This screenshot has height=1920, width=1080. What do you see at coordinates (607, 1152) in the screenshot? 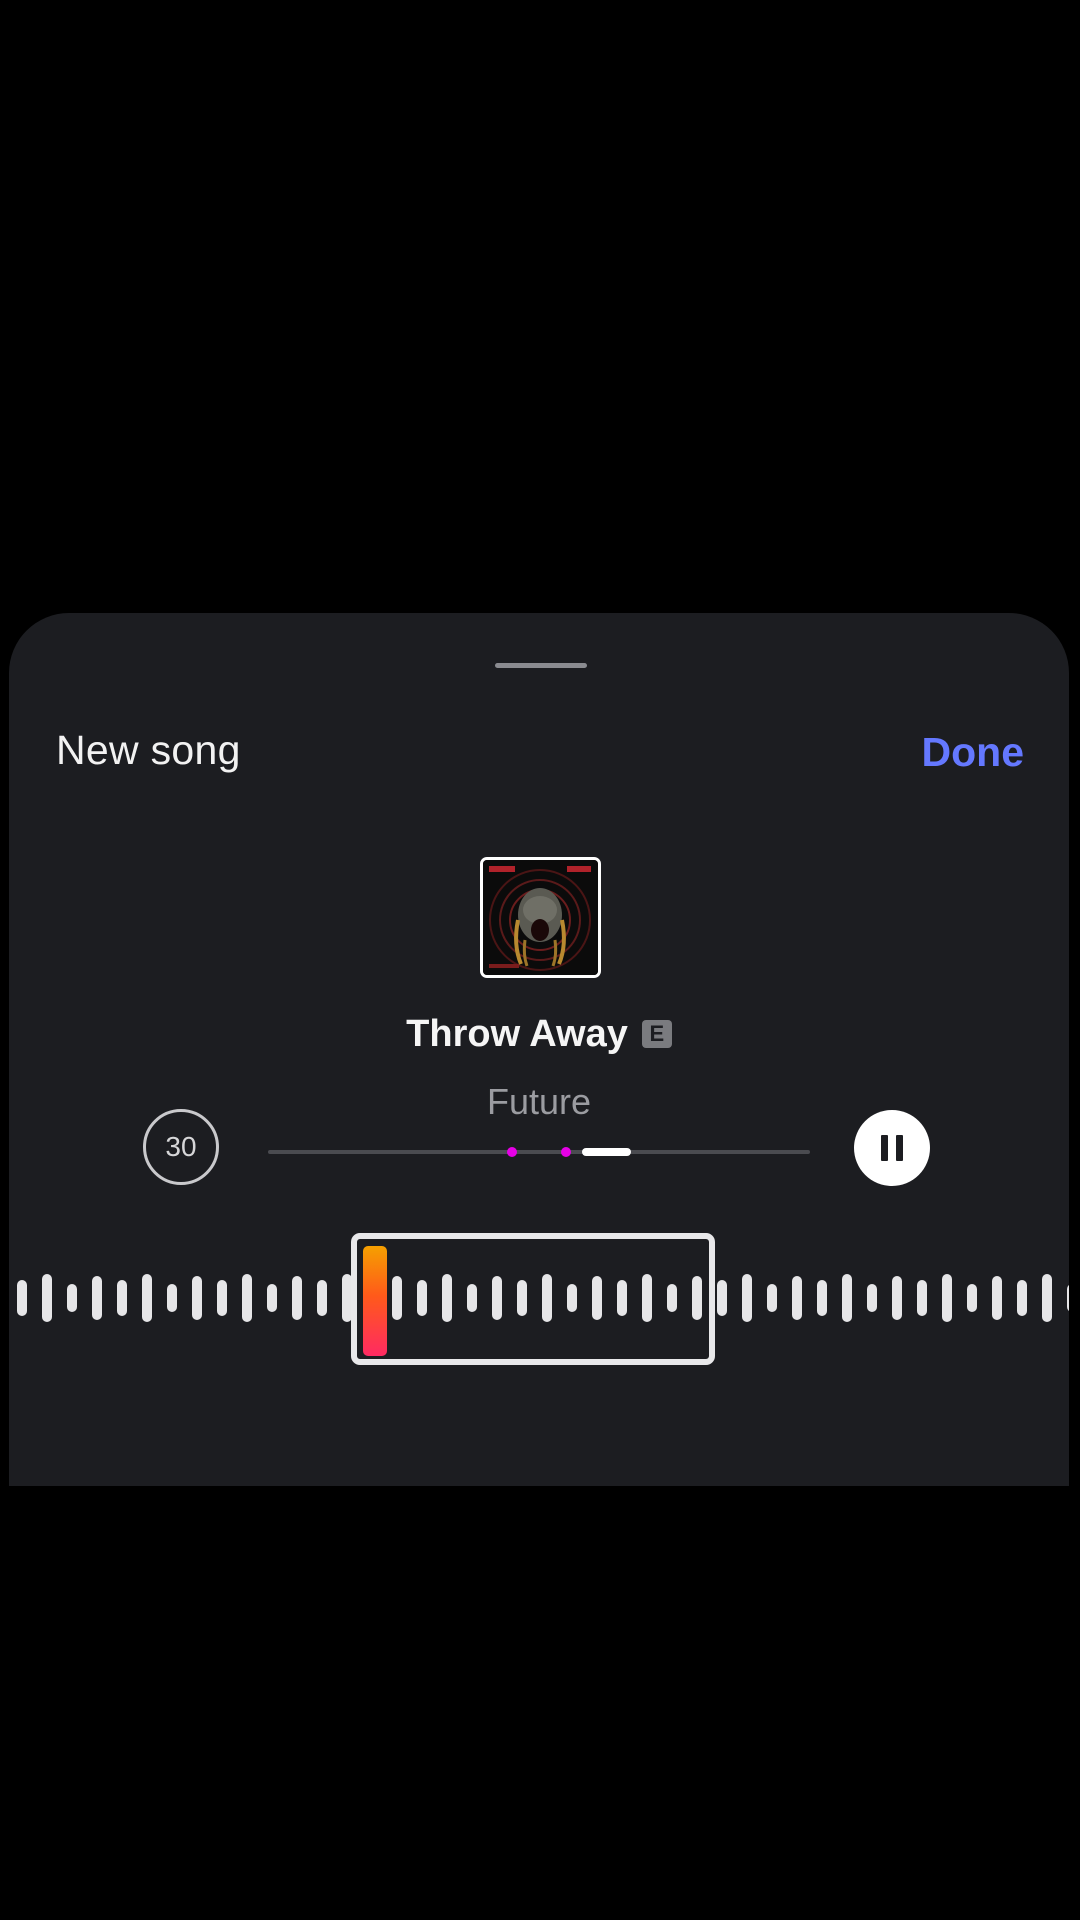
I see `selected-segment-indicator` at bounding box center [607, 1152].